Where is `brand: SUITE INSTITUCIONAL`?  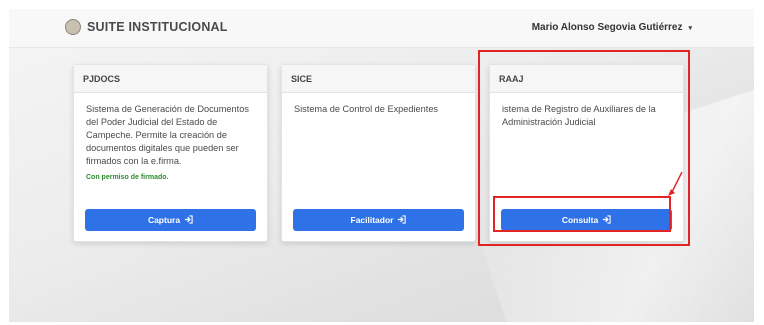
brand: SUITE INSTITUCIONAL is located at coordinates (146, 27).